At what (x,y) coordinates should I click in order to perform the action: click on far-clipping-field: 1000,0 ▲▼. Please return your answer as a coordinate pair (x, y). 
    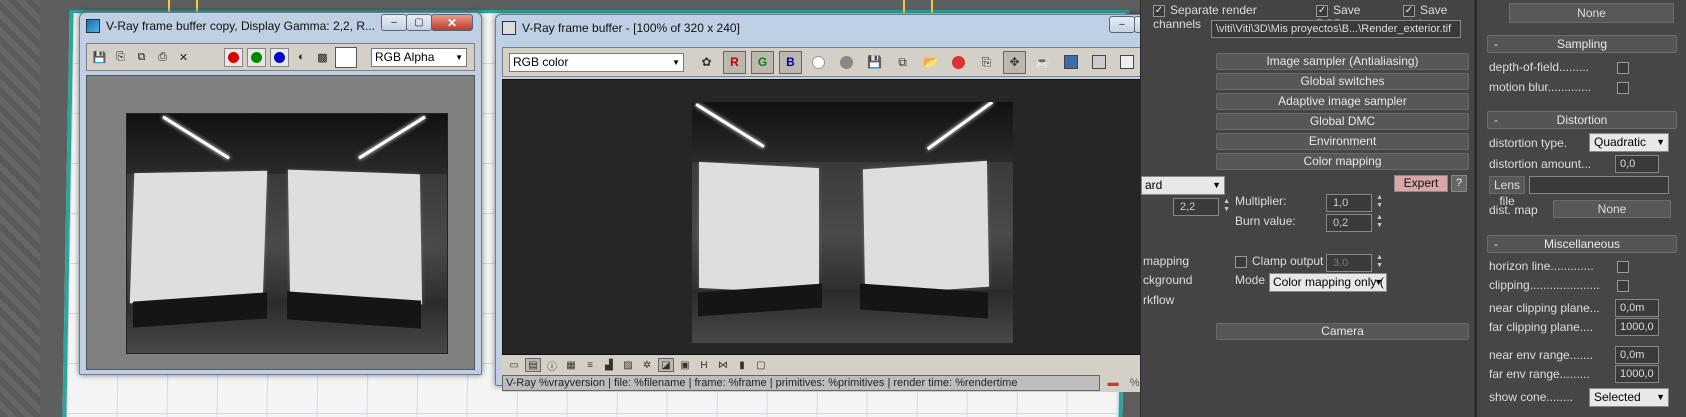
    Looking at the image, I should click on (1637, 327).